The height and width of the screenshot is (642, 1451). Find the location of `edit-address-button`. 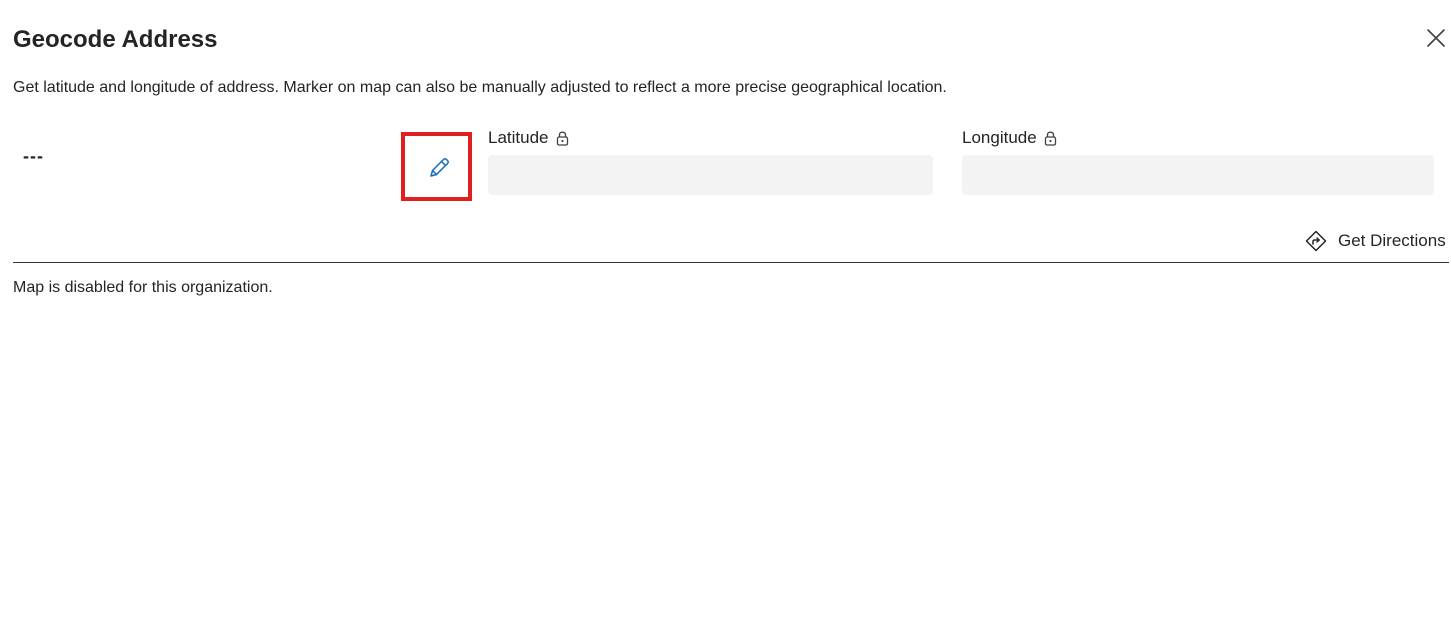

edit-address-button is located at coordinates (439, 168).